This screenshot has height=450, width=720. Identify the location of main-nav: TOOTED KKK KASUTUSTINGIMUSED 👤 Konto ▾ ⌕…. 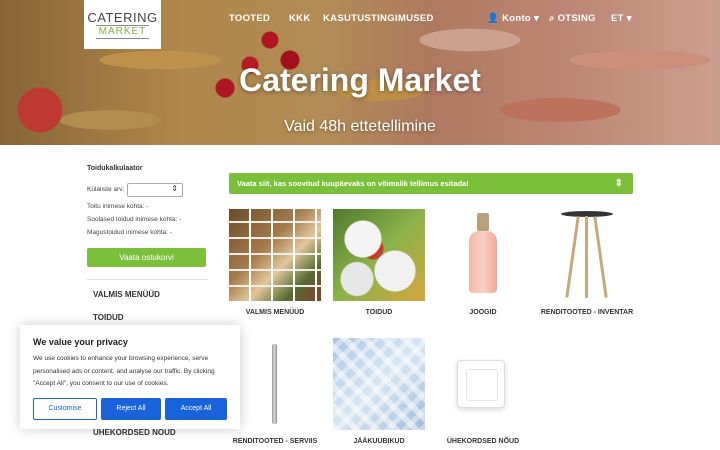
(360, 21).